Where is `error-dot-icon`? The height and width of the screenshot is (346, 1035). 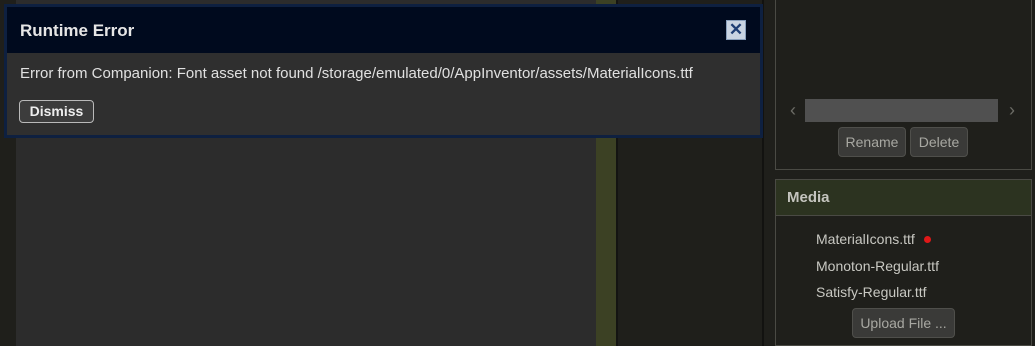 error-dot-icon is located at coordinates (927, 239).